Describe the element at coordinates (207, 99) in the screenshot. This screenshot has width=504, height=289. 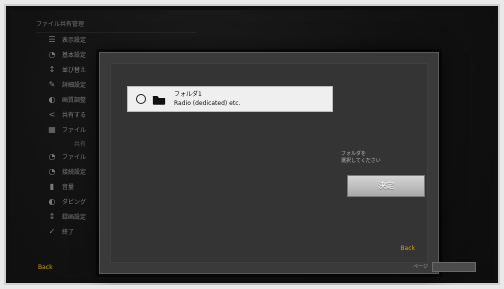
I see `file-text: フォルダ1 Radio (dedicated) etc.` at that location.